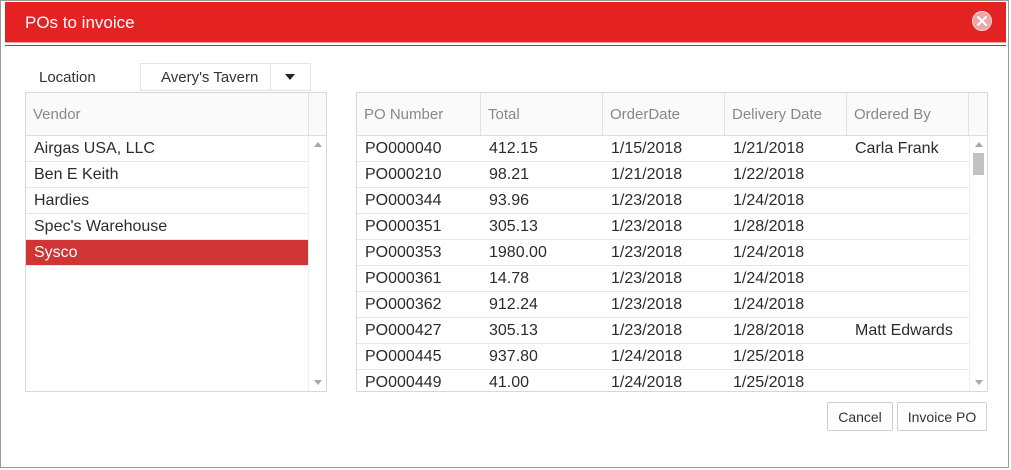  I want to click on dialog-title: POs to invoice, so click(80, 22).